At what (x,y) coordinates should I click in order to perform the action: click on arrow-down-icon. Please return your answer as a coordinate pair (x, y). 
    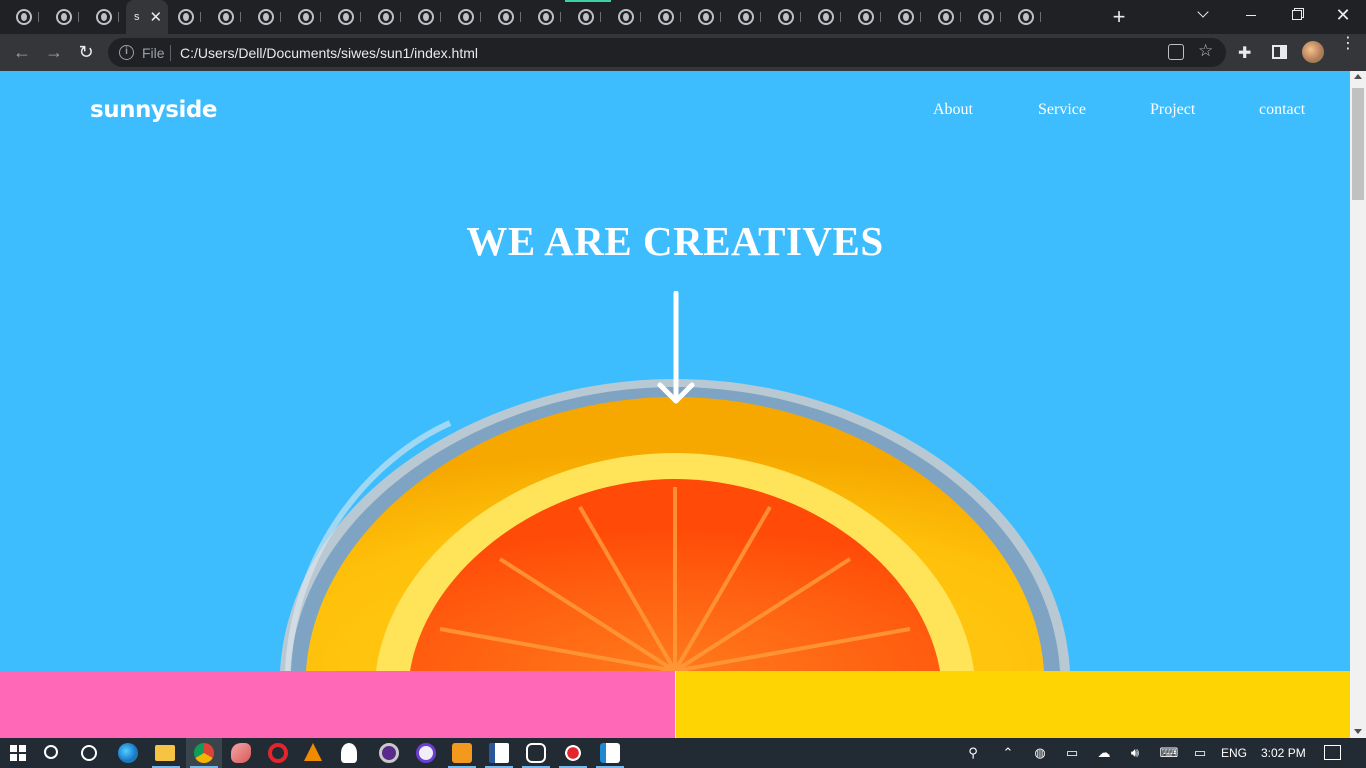
    Looking at the image, I should click on (676, 349).